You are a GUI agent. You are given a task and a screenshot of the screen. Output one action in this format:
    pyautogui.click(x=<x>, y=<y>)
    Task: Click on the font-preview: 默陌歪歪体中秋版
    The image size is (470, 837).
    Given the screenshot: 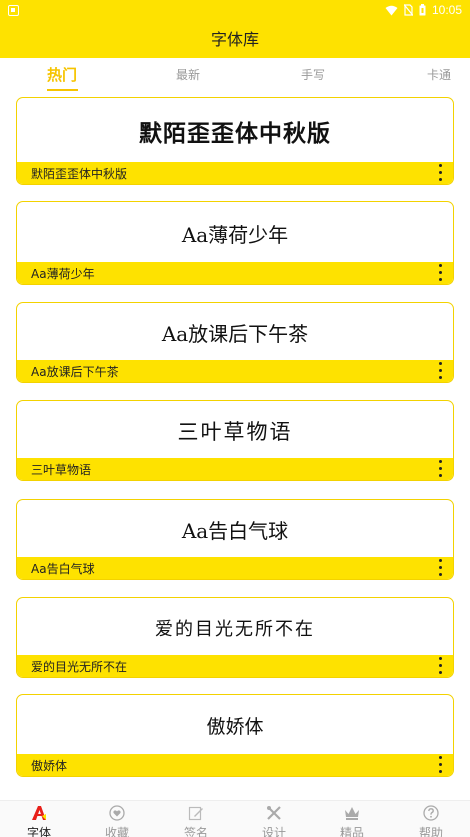 What is the action you would take?
    pyautogui.click(x=235, y=133)
    